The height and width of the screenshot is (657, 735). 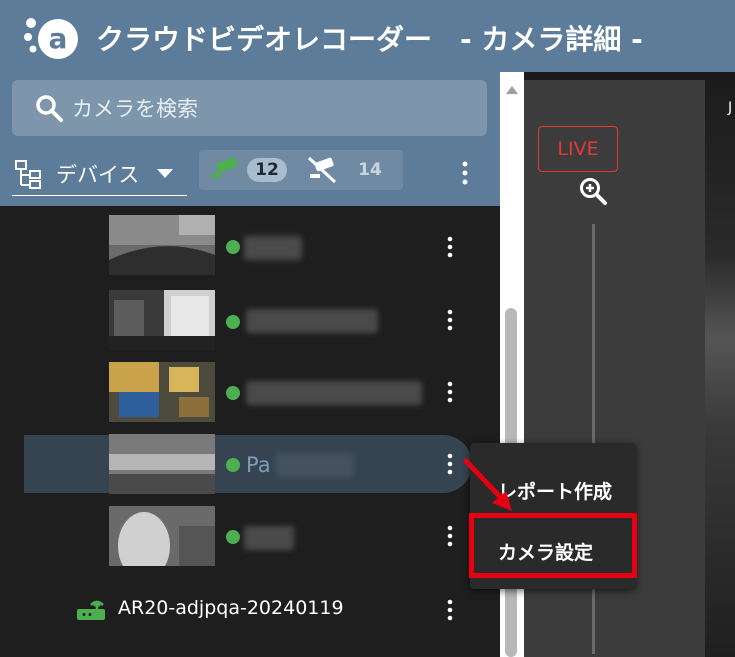 What do you see at coordinates (487, 484) in the screenshot?
I see `annotation-arrow-icon` at bounding box center [487, 484].